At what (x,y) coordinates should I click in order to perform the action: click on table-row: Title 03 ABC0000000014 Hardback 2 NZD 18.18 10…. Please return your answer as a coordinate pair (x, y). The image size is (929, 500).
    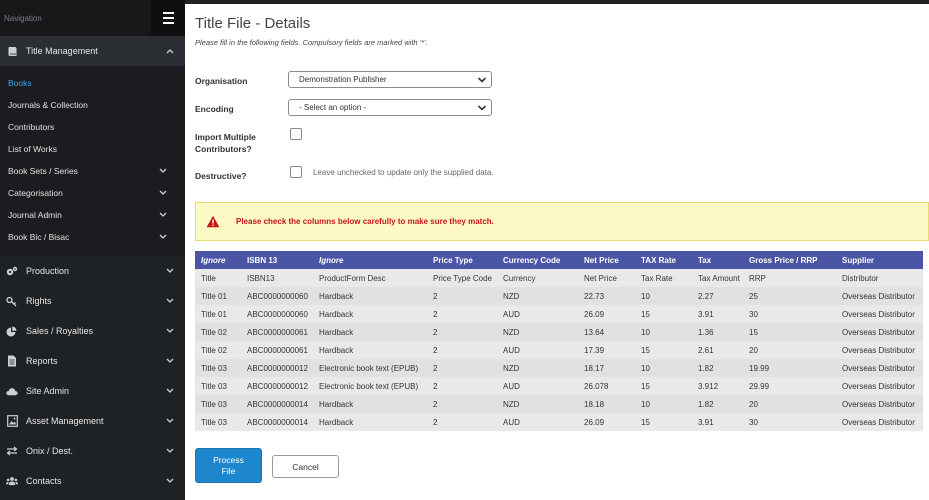
    Looking at the image, I should click on (559, 404).